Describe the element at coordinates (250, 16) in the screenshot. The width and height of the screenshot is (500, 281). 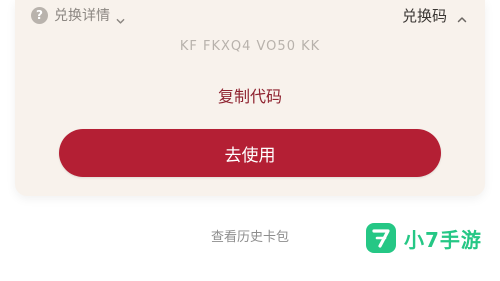
I see `card-header: ? 兑换详情 兑换码` at that location.